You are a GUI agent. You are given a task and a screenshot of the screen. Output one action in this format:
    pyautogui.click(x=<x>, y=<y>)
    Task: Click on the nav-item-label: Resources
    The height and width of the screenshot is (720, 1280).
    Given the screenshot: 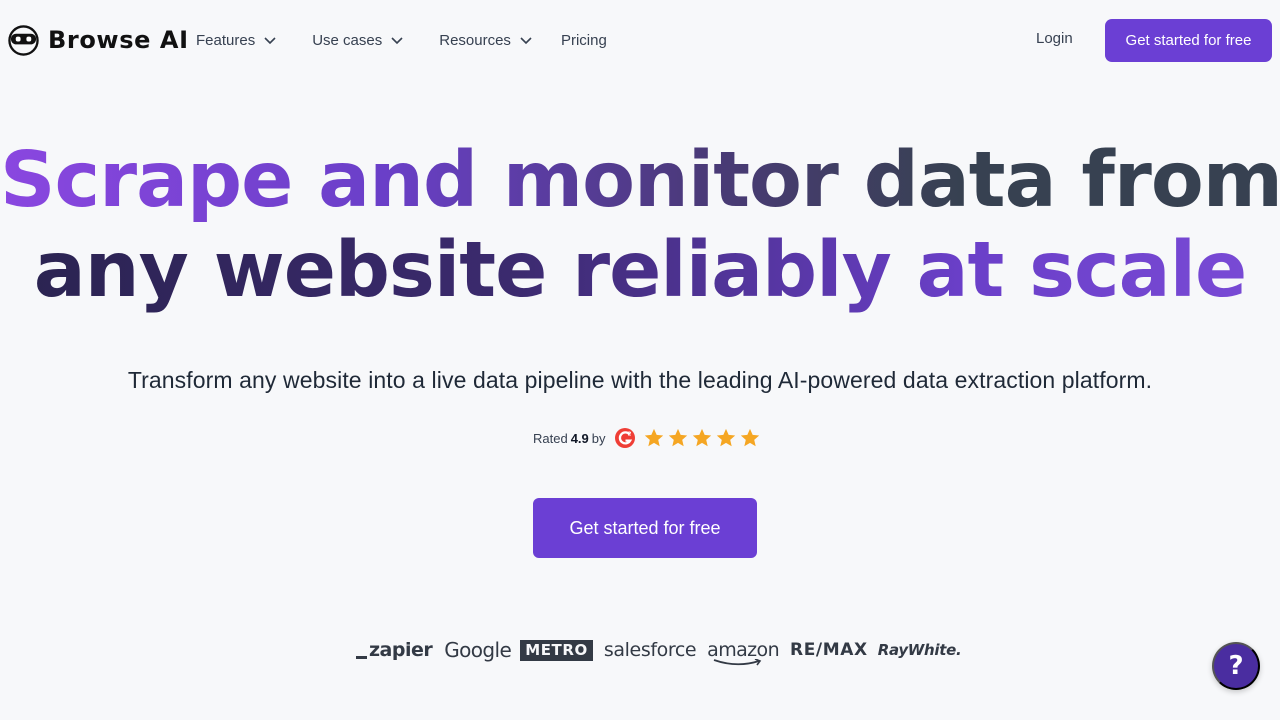 What is the action you would take?
    pyautogui.click(x=475, y=40)
    